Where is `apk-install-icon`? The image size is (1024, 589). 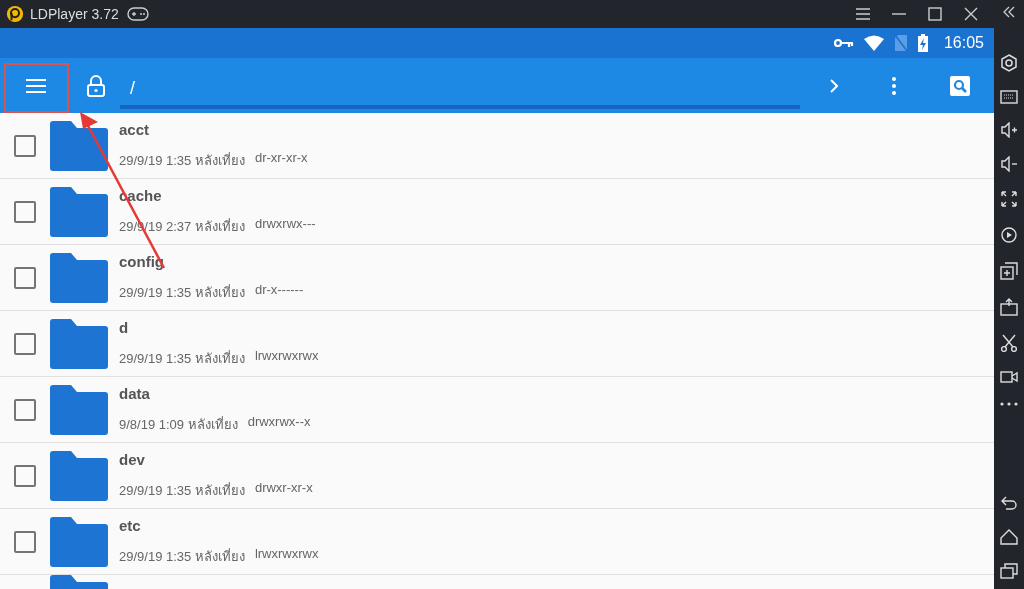
apk-install-icon is located at coordinates (1009, 307).